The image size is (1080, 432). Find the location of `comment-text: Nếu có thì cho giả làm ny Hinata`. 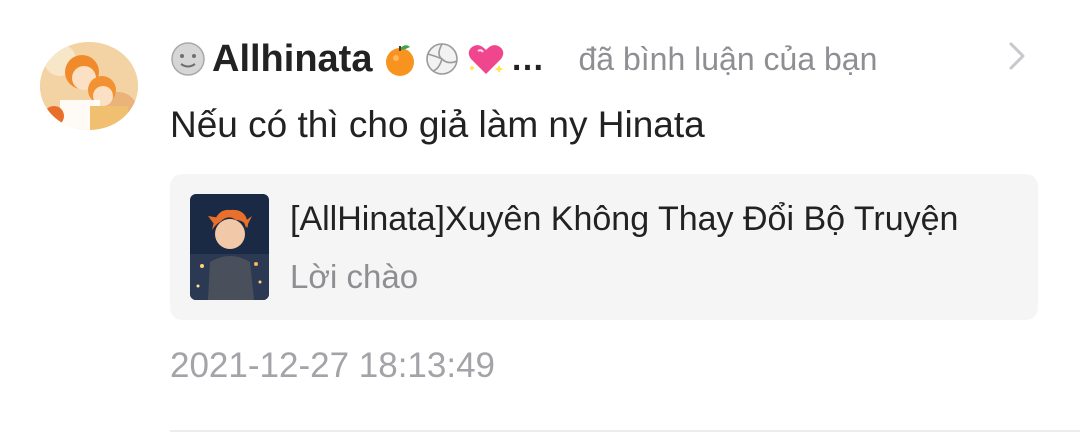

comment-text: Nếu có thì cho giả làm ny Hinata is located at coordinates (437, 124).